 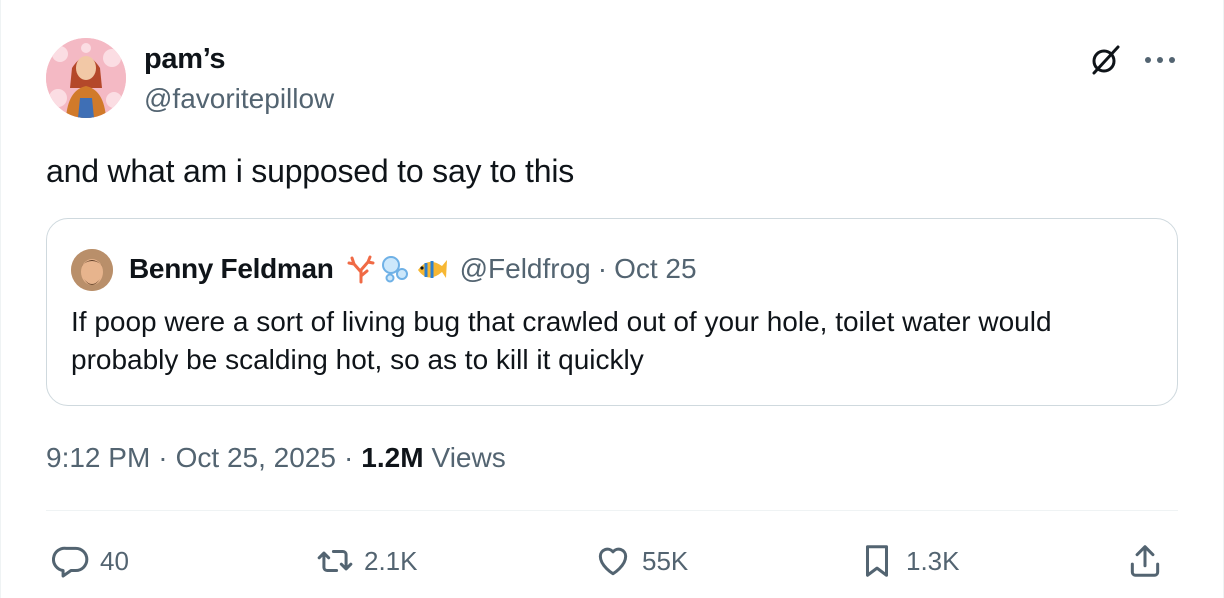 I want to click on views-label: Views, so click(x=468, y=457).